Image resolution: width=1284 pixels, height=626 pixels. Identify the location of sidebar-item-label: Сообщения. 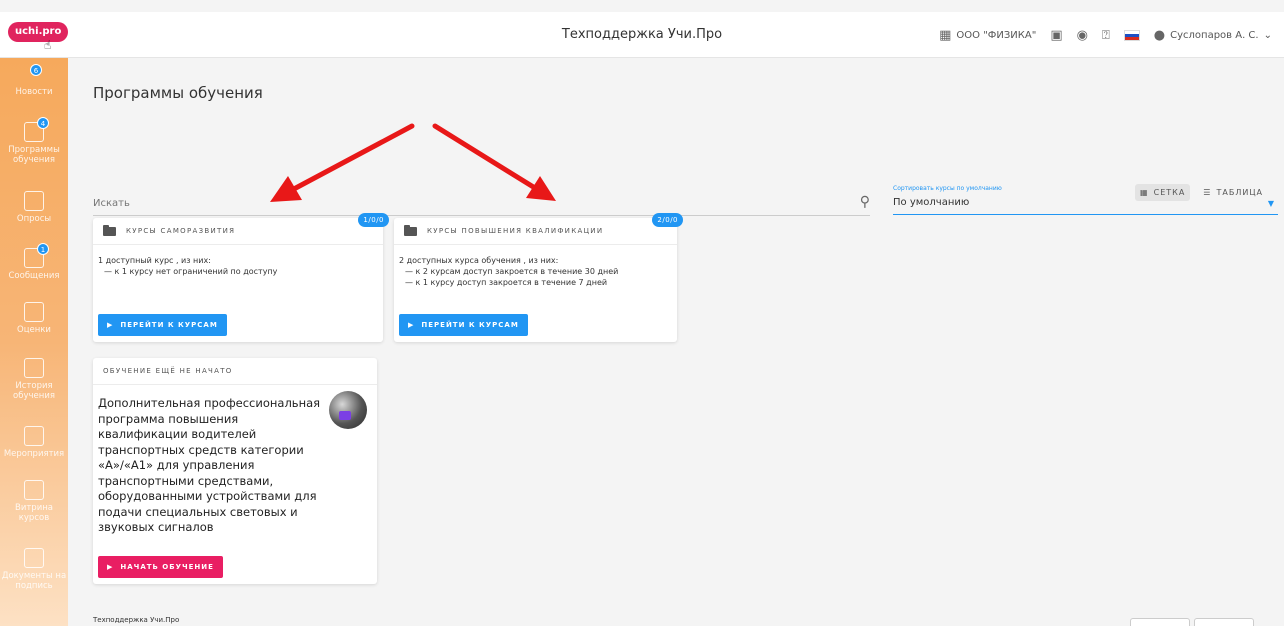
(34, 276).